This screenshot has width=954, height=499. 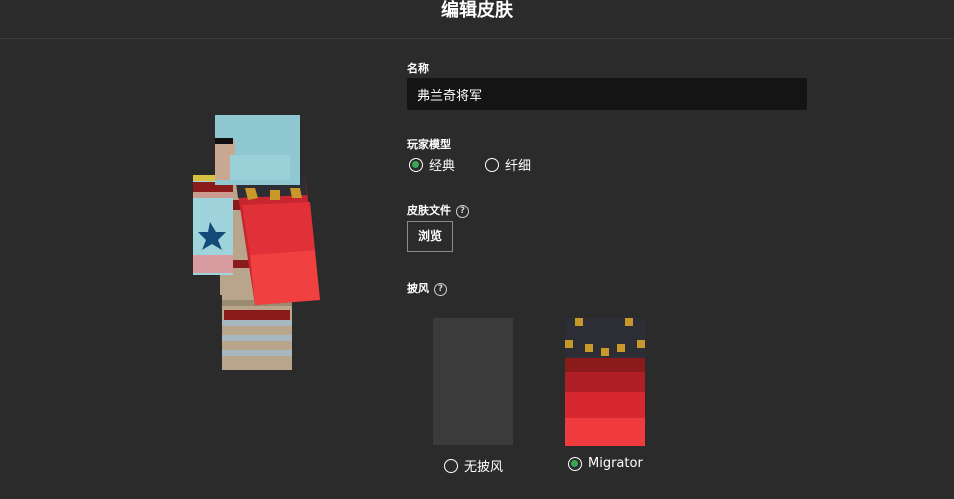 What do you see at coordinates (429, 210) in the screenshot?
I see `skin-file-label-text: 皮肤文件` at bounding box center [429, 210].